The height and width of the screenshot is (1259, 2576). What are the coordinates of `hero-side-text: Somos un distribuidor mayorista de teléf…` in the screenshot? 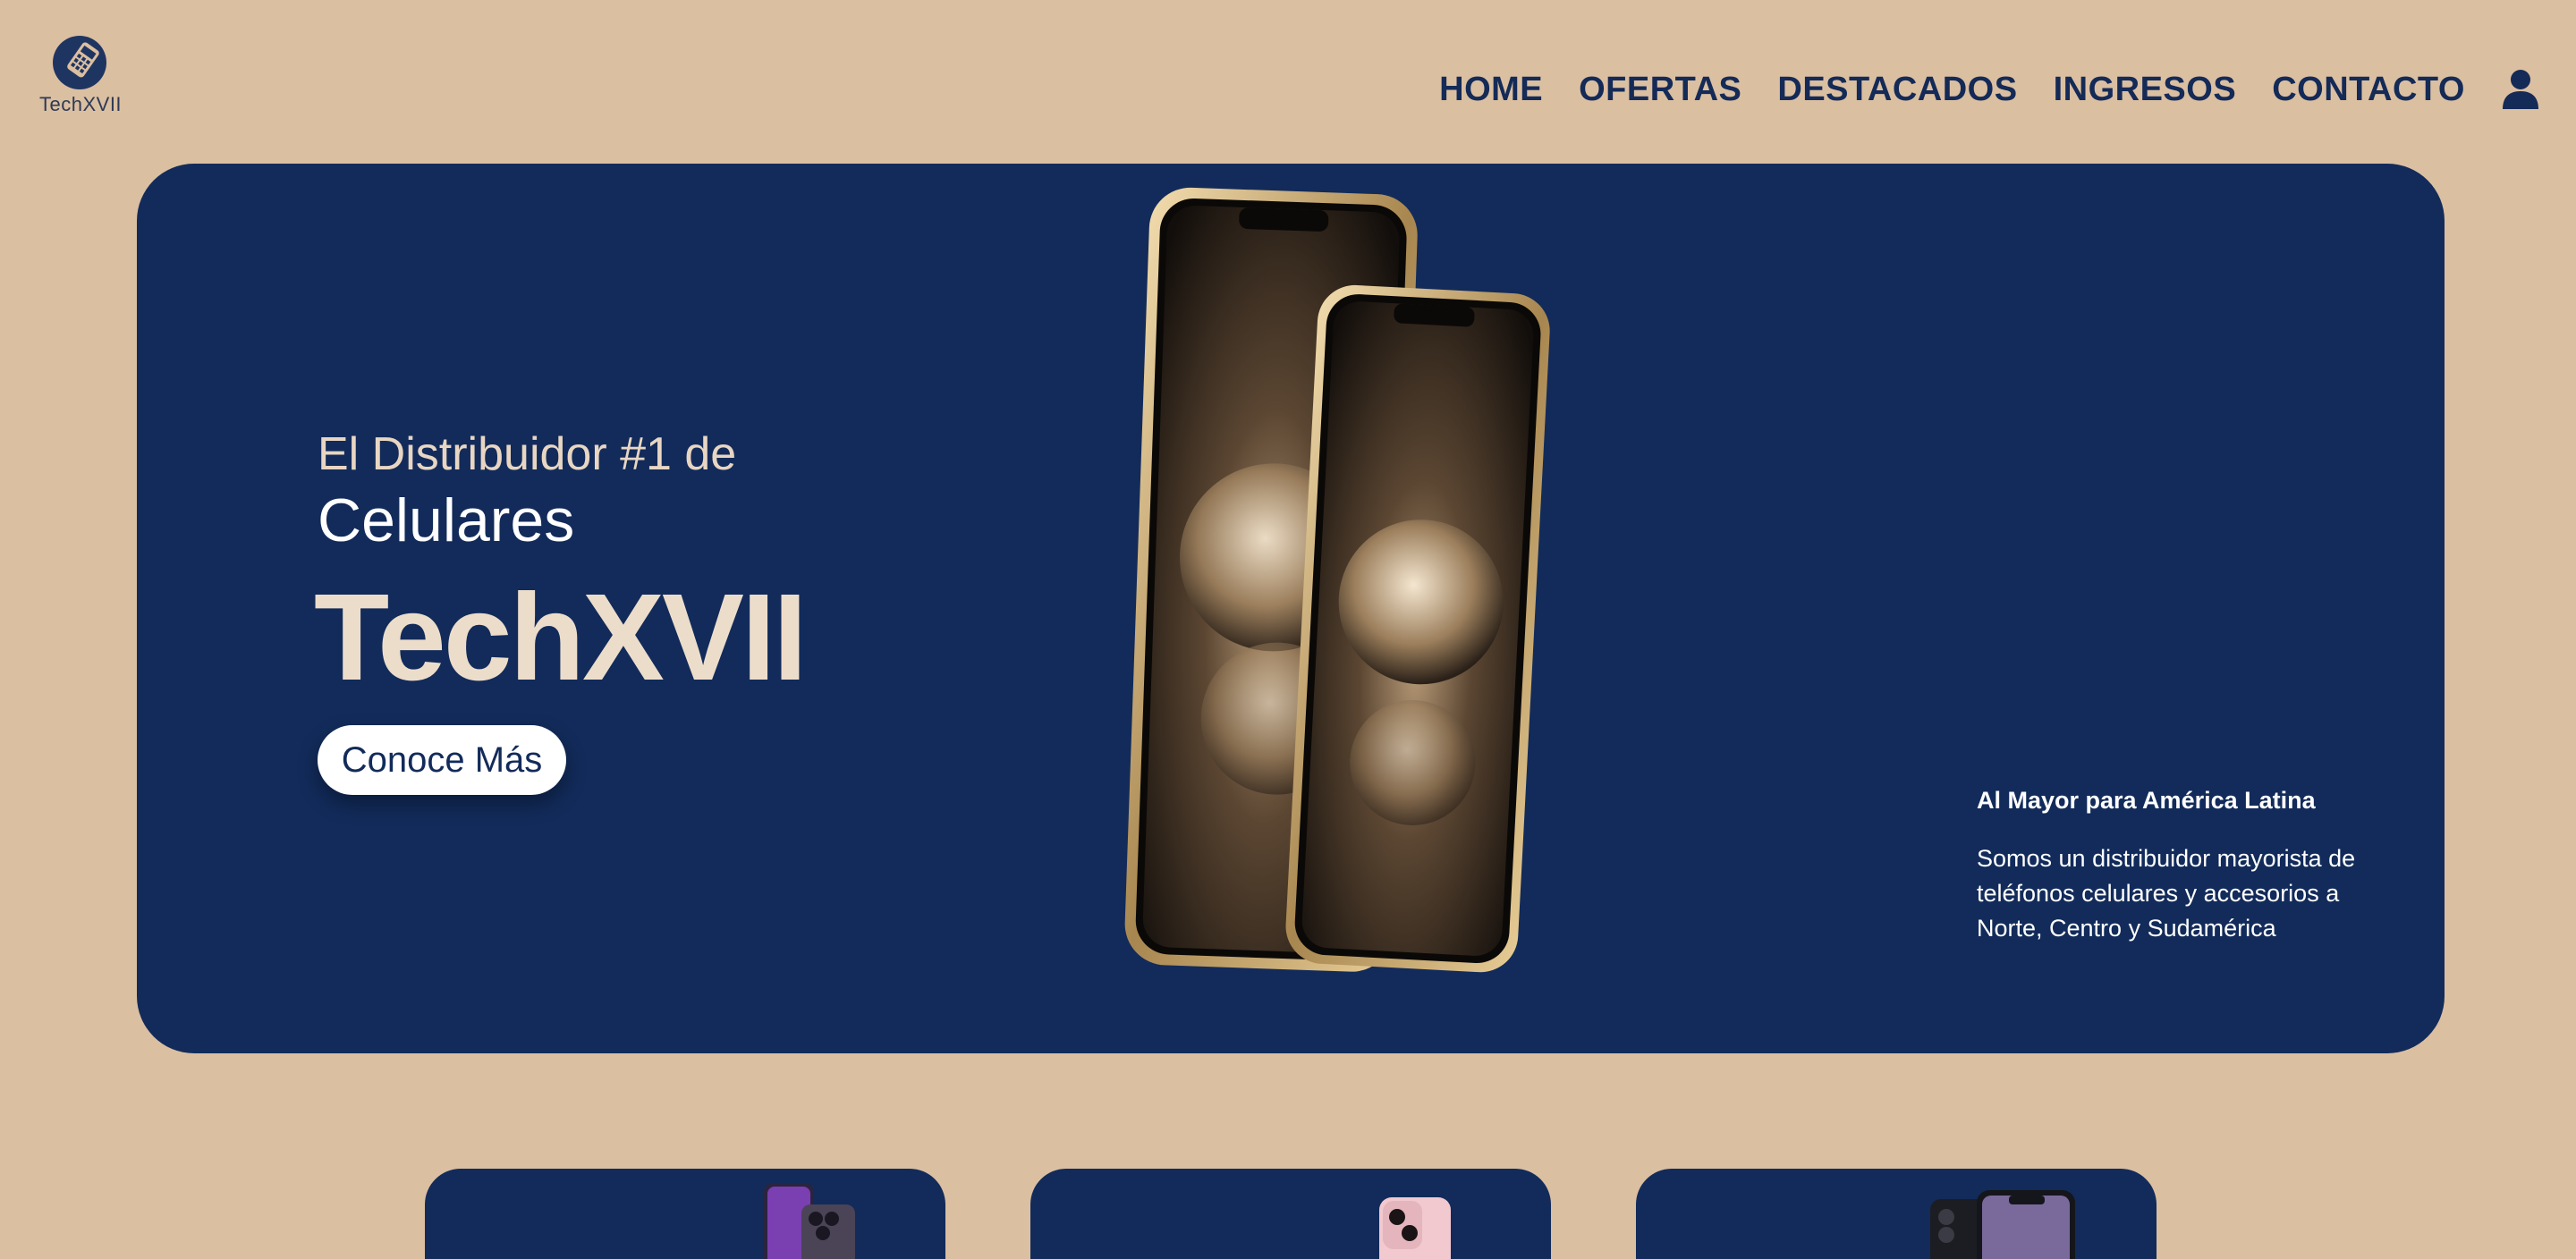 It's located at (2166, 893).